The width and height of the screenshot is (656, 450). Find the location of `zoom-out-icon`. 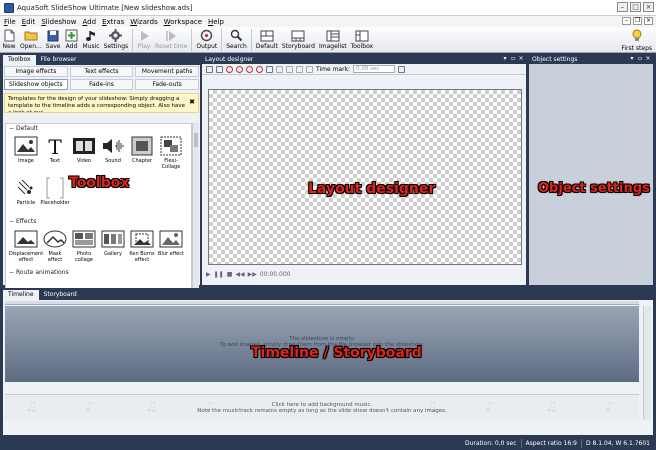

zoom-out-icon is located at coordinates (239, 69).